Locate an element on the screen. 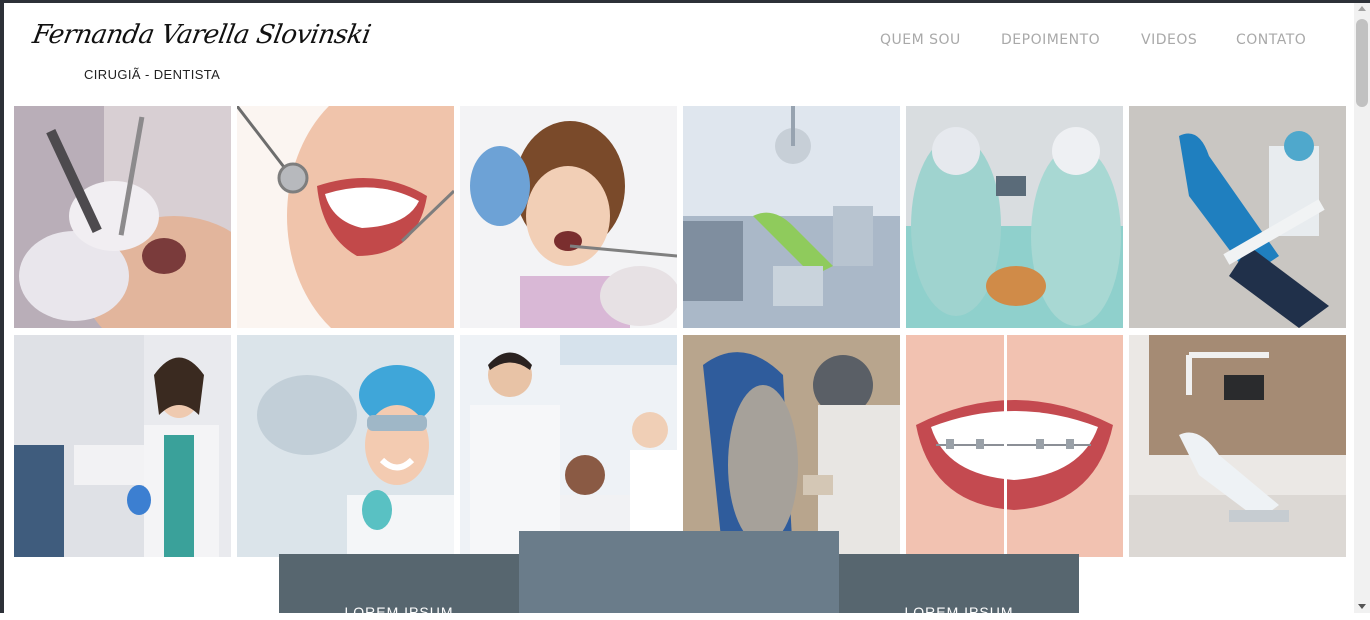 The width and height of the screenshot is (1370, 620). scroll-up-arrow-icon is located at coordinates (1362, 8).